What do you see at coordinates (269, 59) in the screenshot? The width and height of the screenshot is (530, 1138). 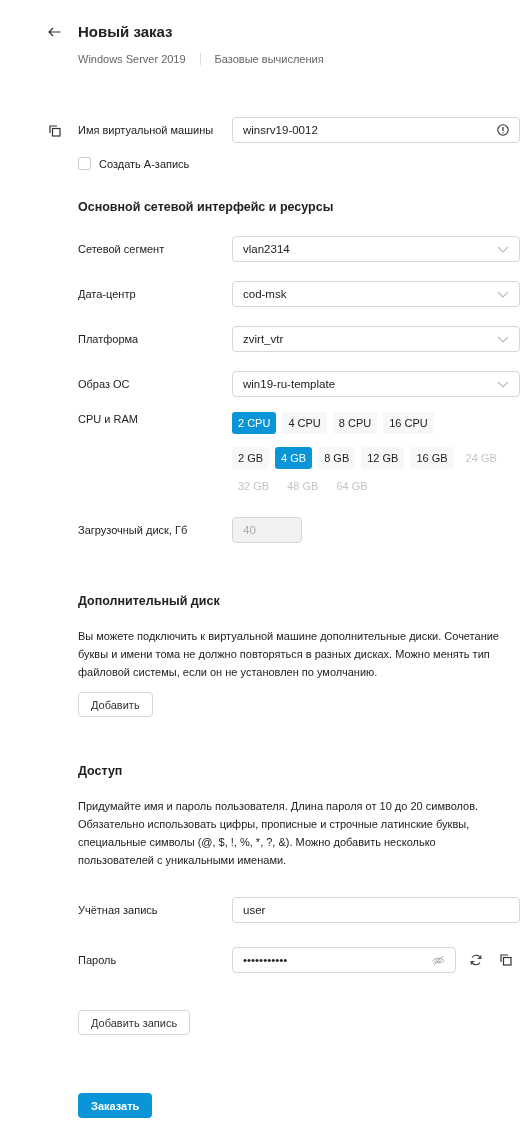 I see `breadcrumb-text: Базовые вычисления` at bounding box center [269, 59].